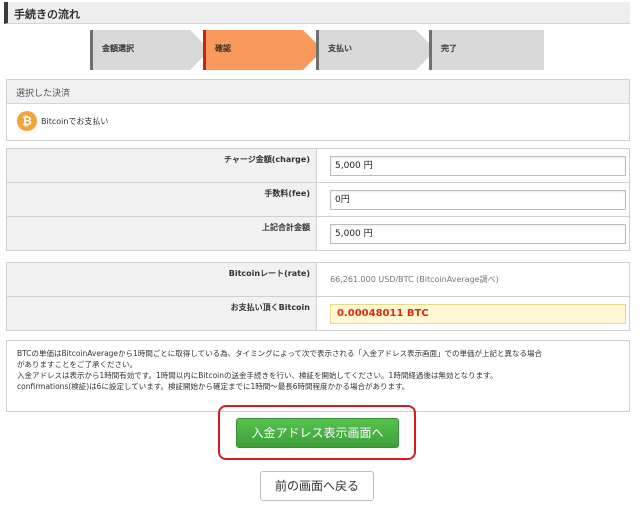  Describe the element at coordinates (318, 121) in the screenshot. I see `payment-method-row: ₿ Bitcoinでお支払い` at that location.